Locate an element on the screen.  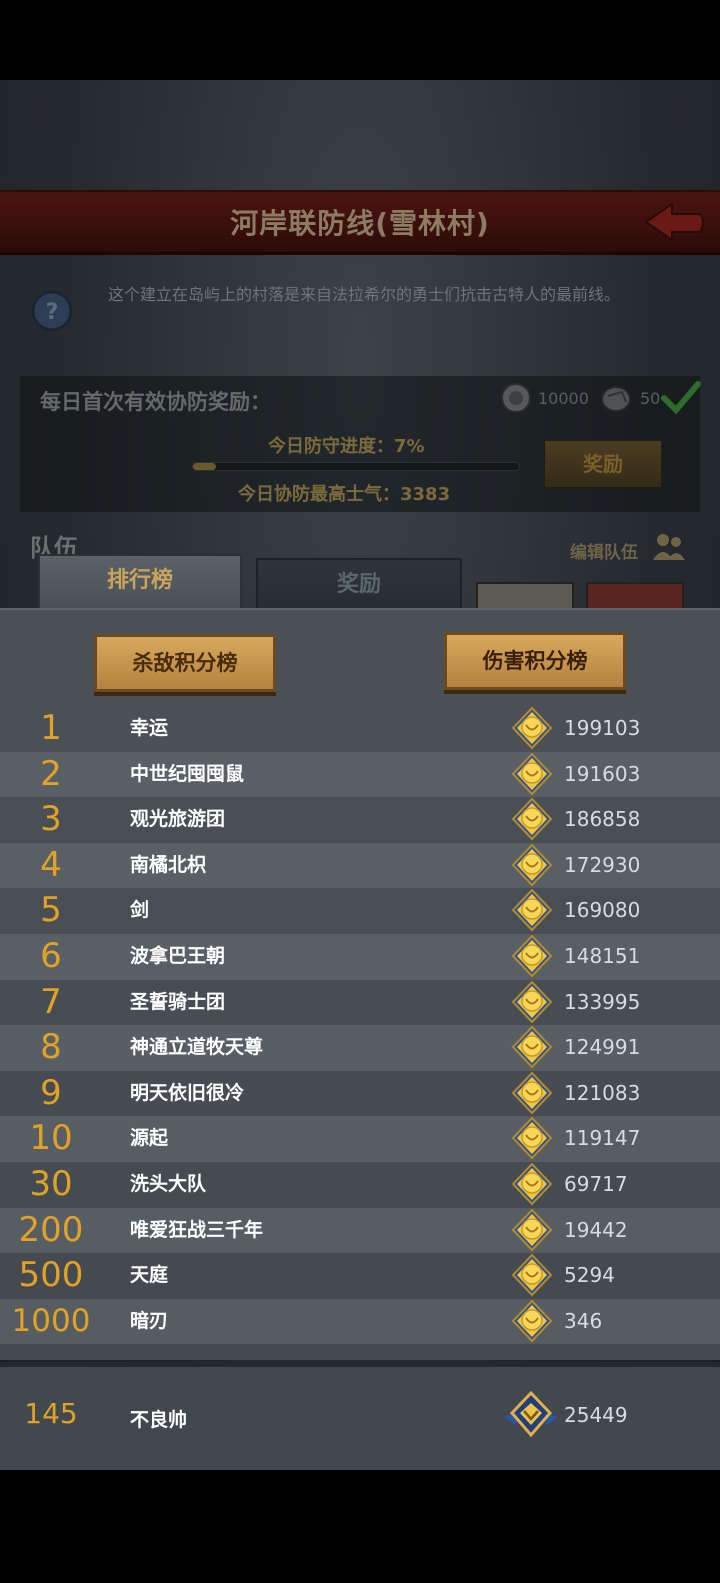
player-score: 186858 is located at coordinates (602, 819).